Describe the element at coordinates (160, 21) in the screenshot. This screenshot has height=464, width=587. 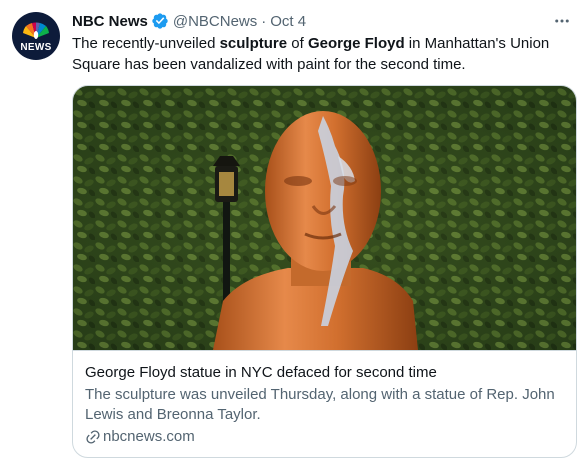
I see `verified-badge-icon` at that location.